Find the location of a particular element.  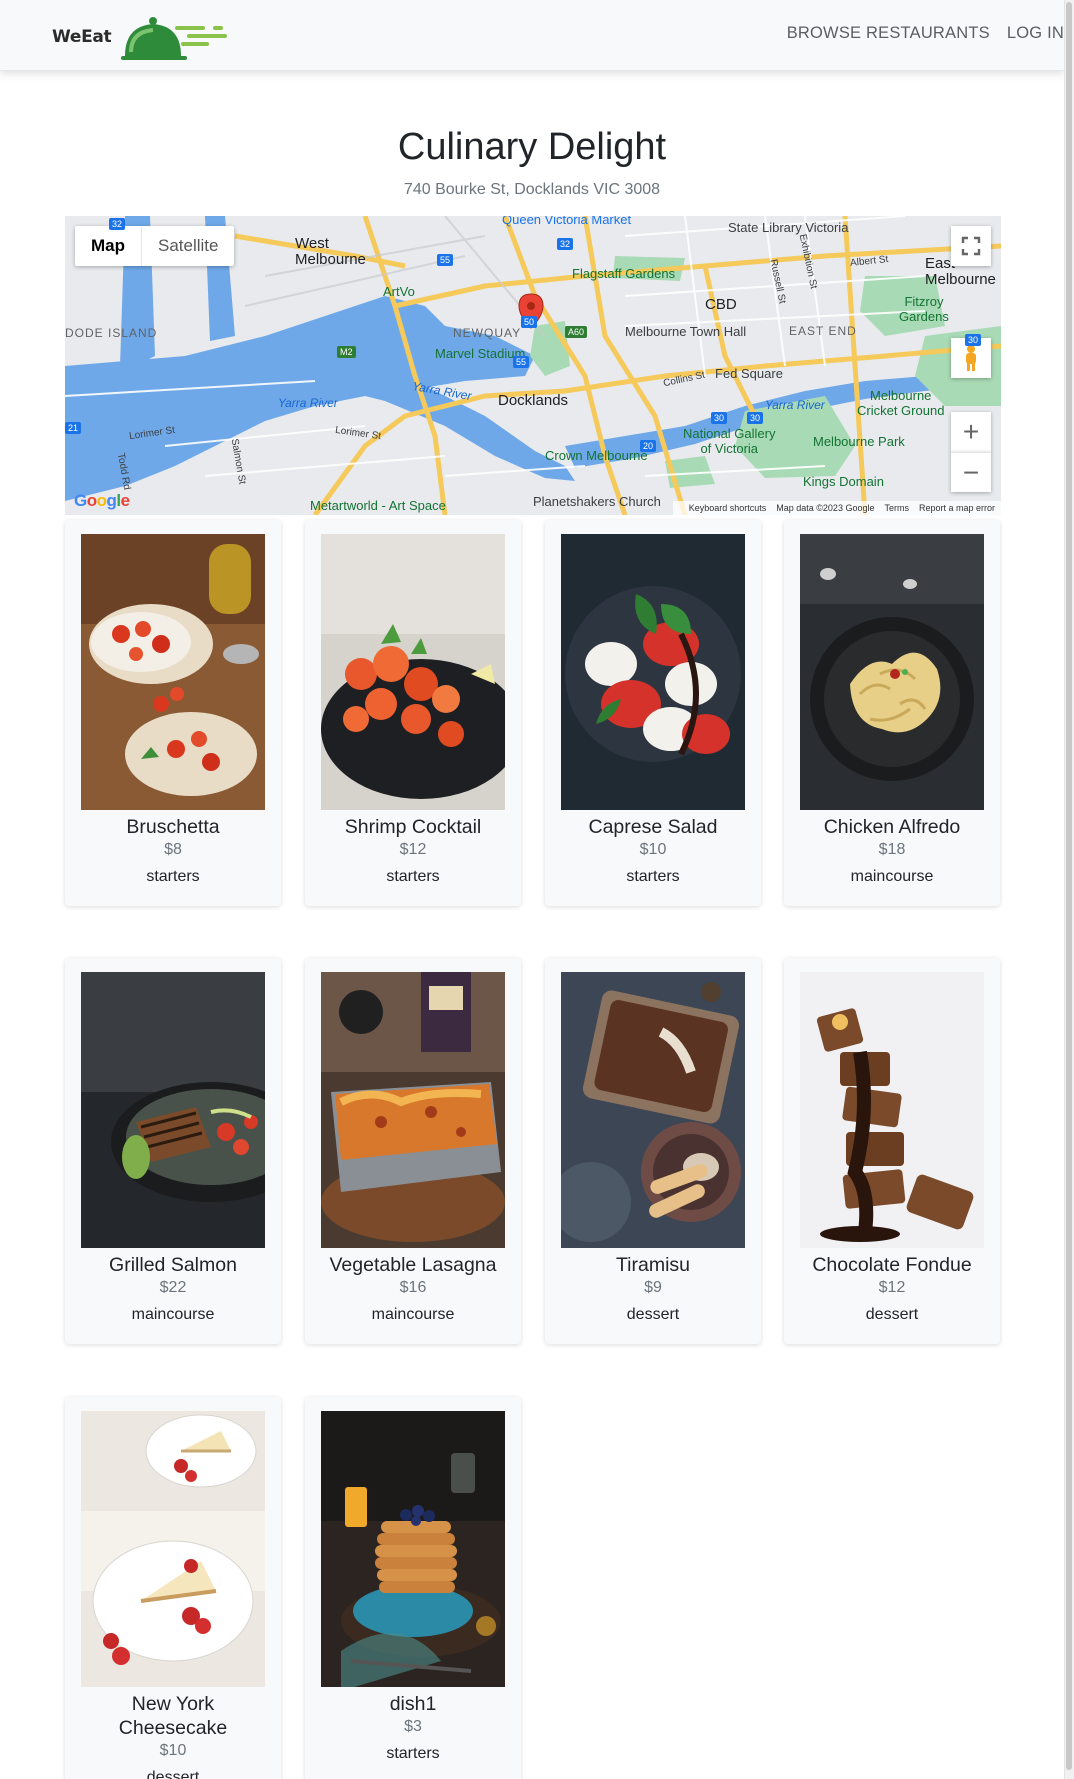

road-shield: A60 is located at coordinates (576, 332).